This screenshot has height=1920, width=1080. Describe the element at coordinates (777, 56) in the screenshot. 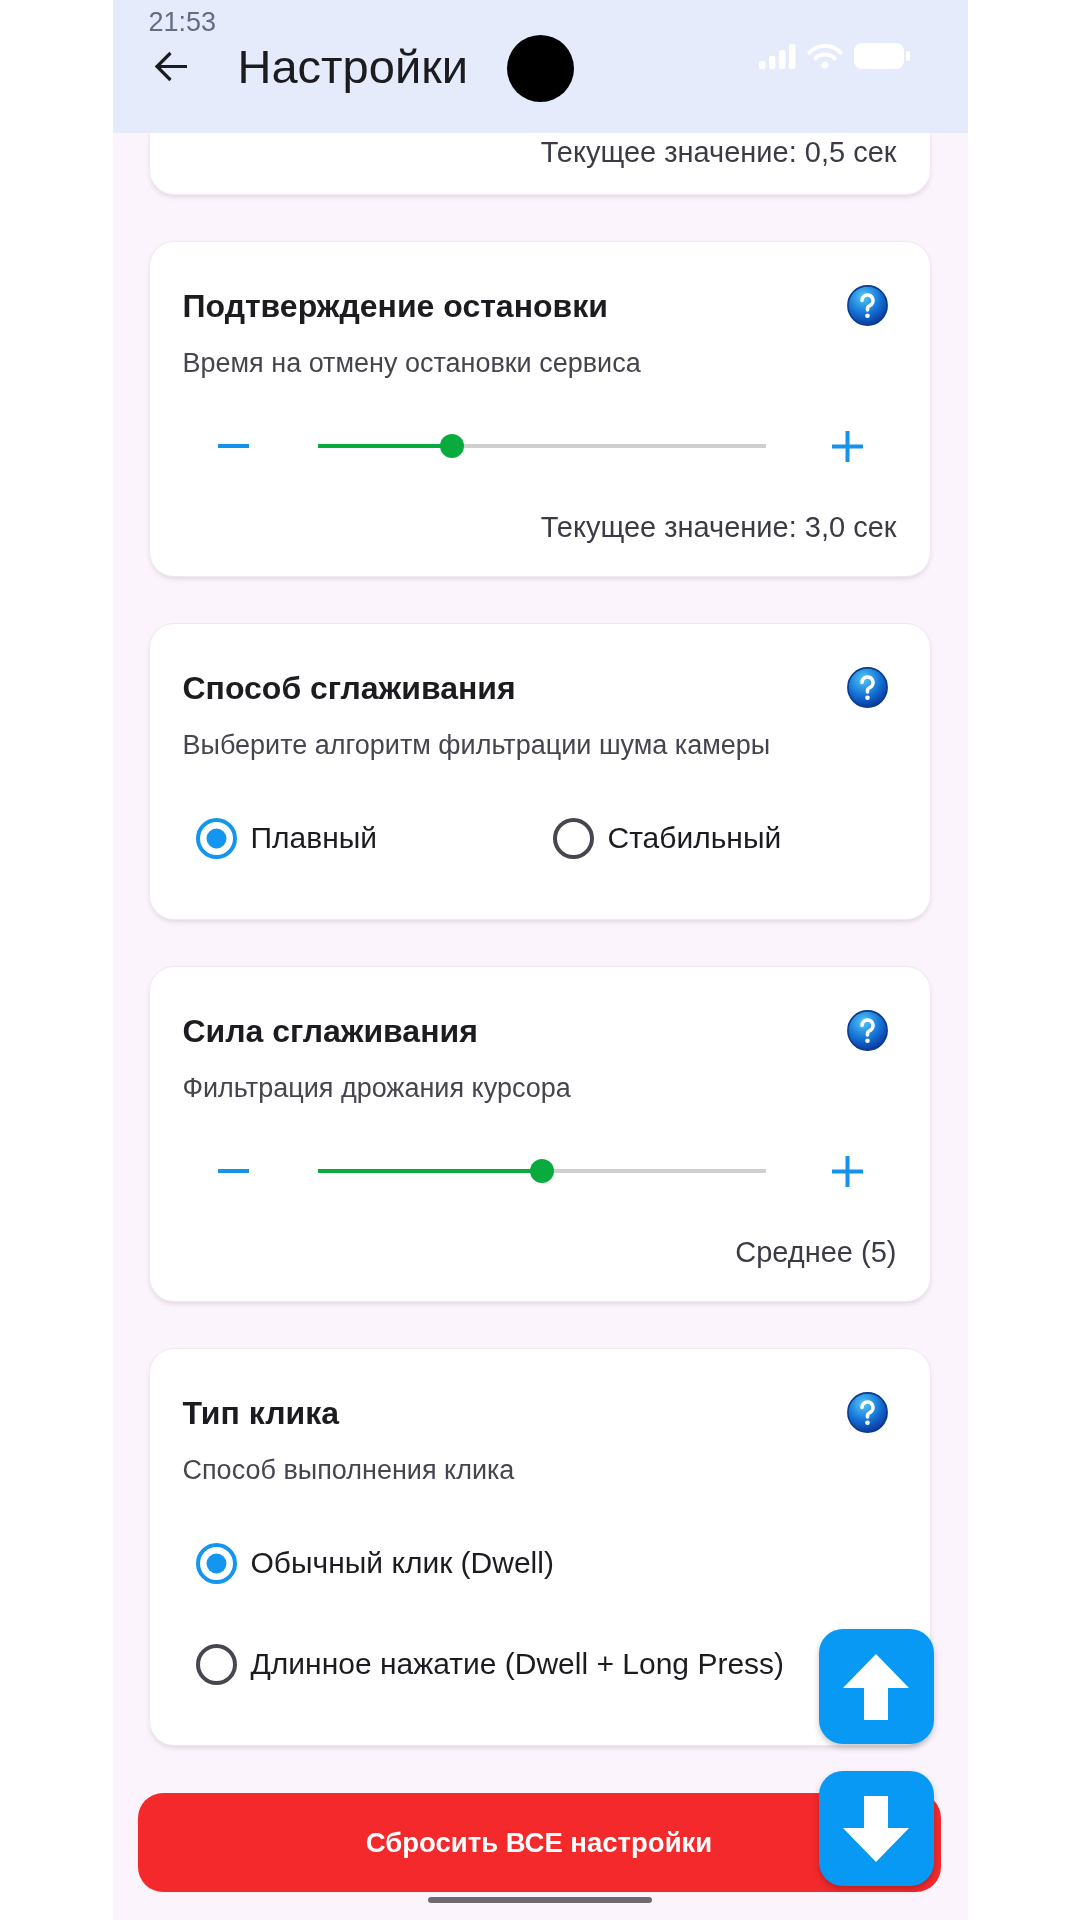

I see `signal-icon` at that location.